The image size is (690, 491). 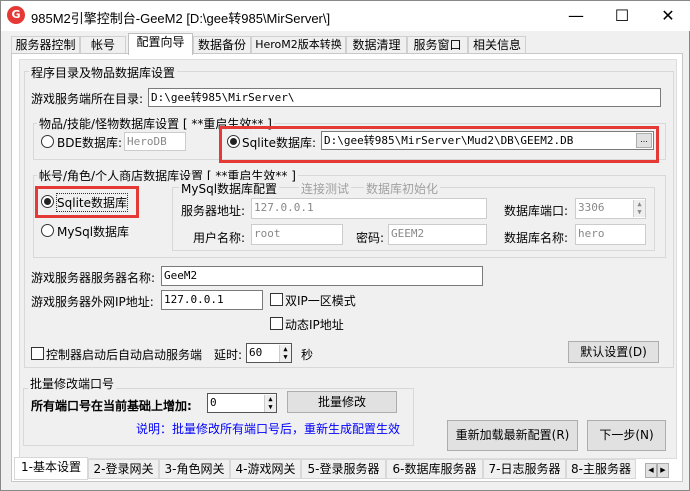 I want to click on dual-ip-label: 双IP一区模式, so click(x=320, y=301).